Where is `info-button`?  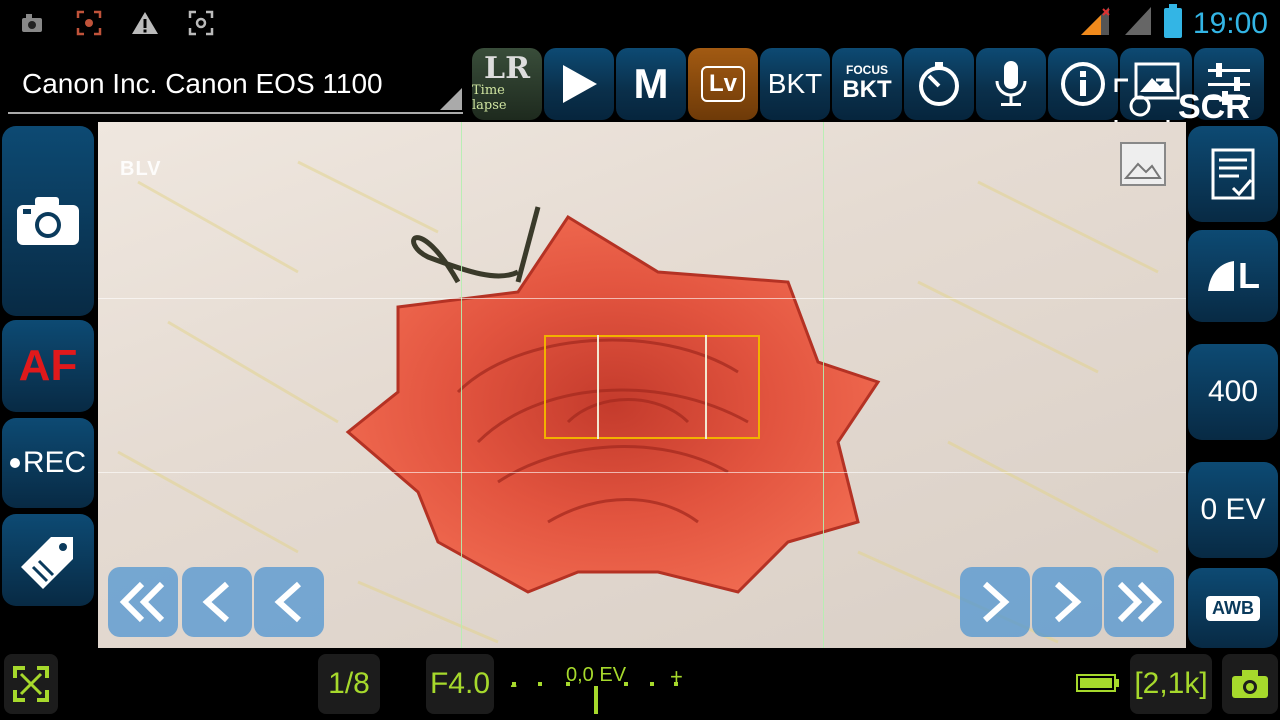
info-button is located at coordinates (1083, 84).